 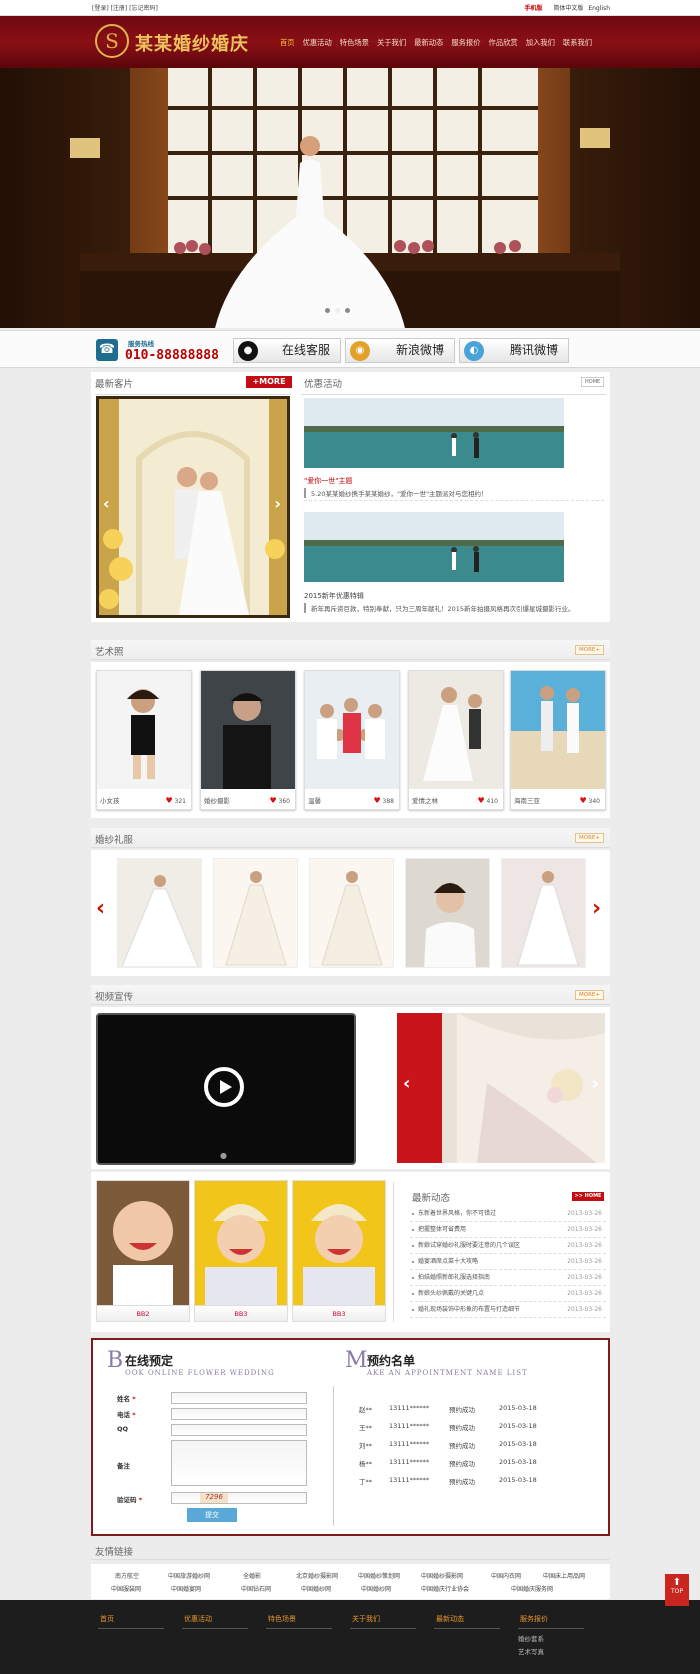 What do you see at coordinates (269, 382) in the screenshot?
I see `guests-more-button: +MORE` at bounding box center [269, 382].